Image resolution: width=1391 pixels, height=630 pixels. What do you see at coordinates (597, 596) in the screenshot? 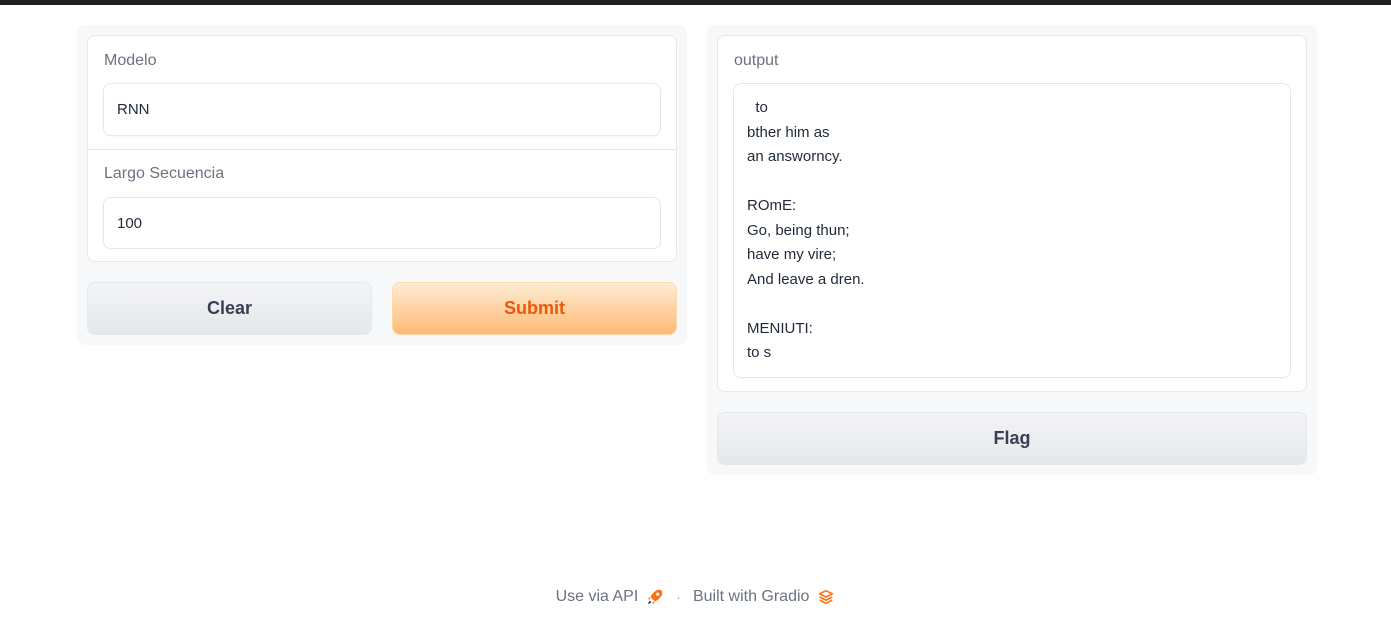
I see `use-via-api-label: Use via API` at bounding box center [597, 596].